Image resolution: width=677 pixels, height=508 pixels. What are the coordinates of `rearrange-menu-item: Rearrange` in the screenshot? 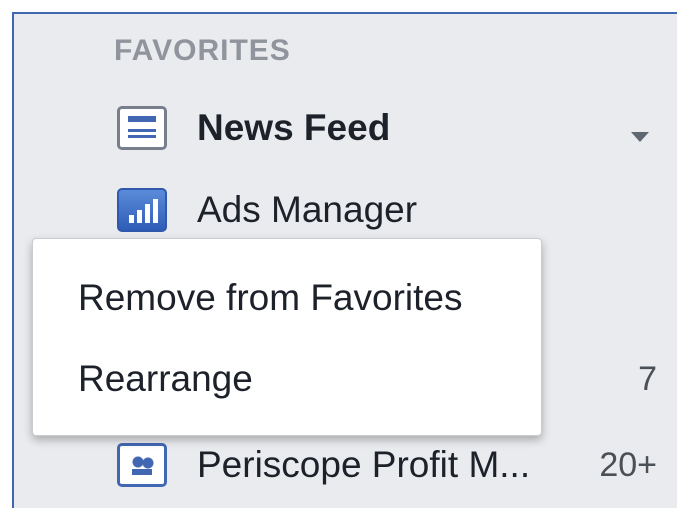 It's located at (287, 379).